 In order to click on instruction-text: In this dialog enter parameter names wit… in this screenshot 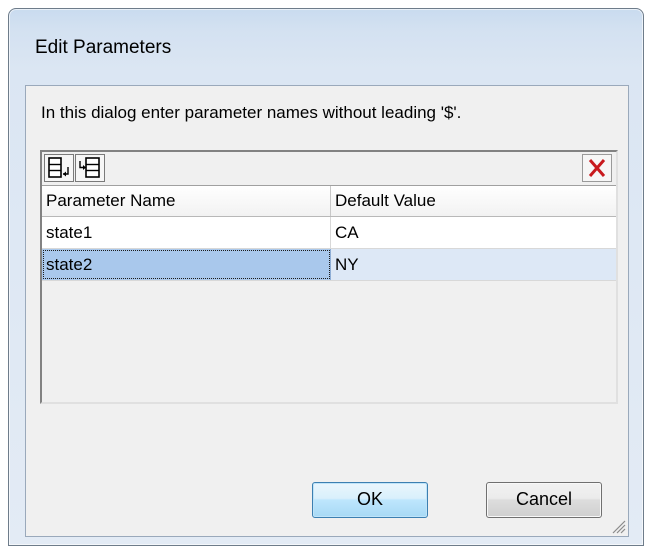, I will do `click(251, 112)`.